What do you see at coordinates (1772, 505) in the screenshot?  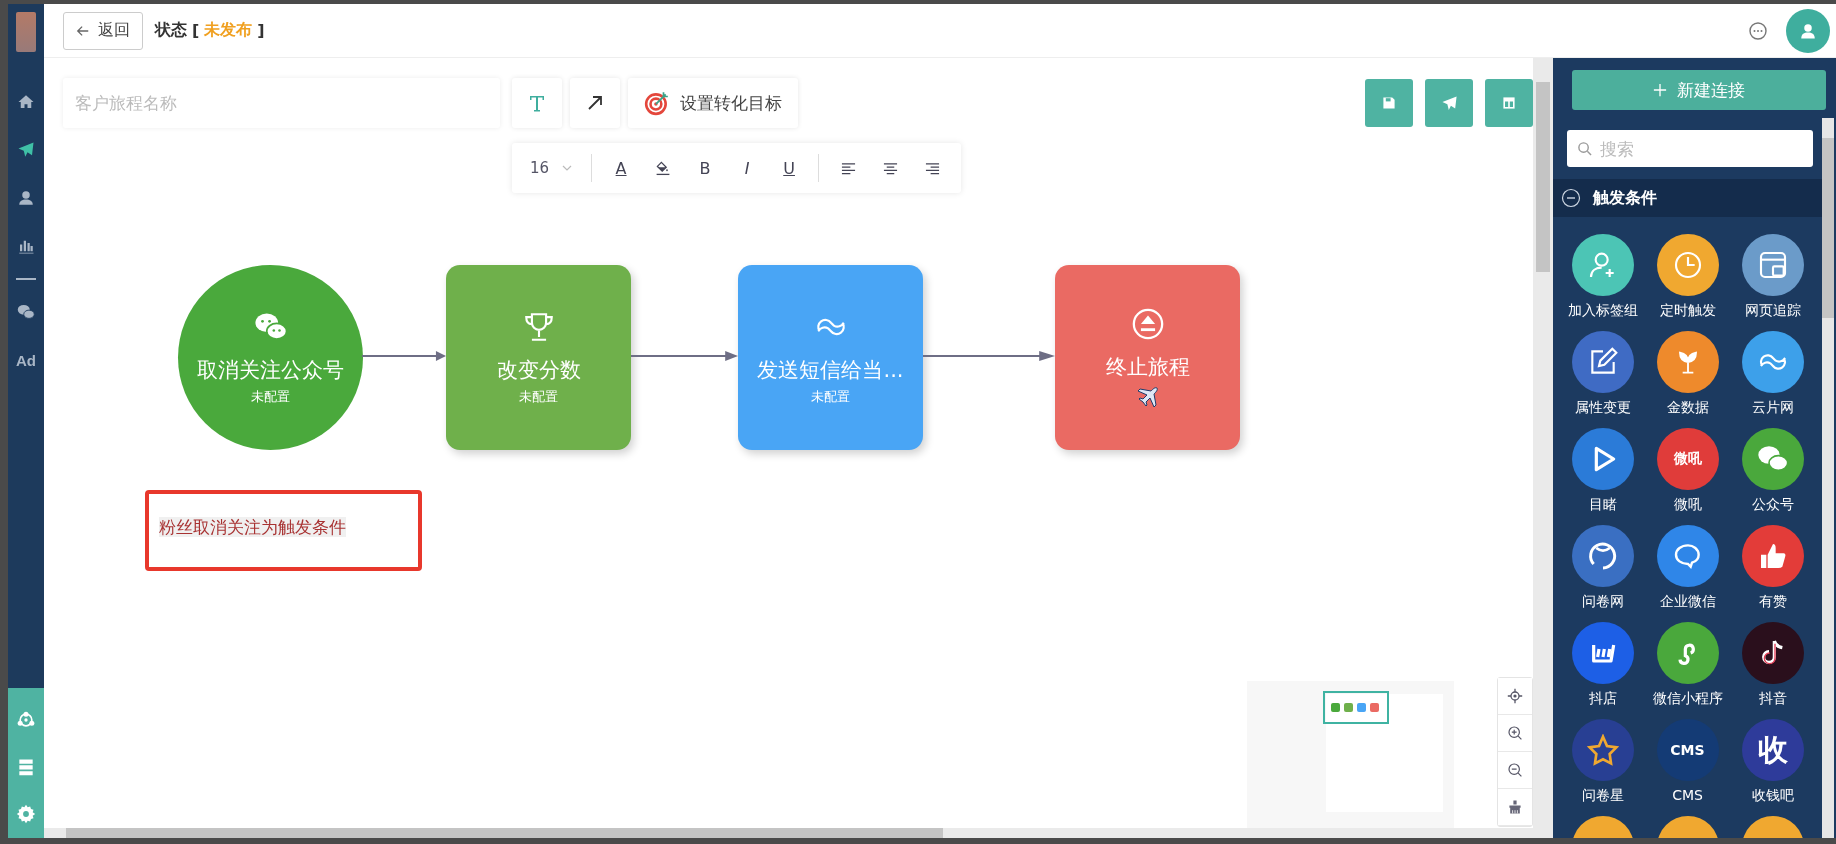 I see `integration-label: 公众号` at bounding box center [1772, 505].